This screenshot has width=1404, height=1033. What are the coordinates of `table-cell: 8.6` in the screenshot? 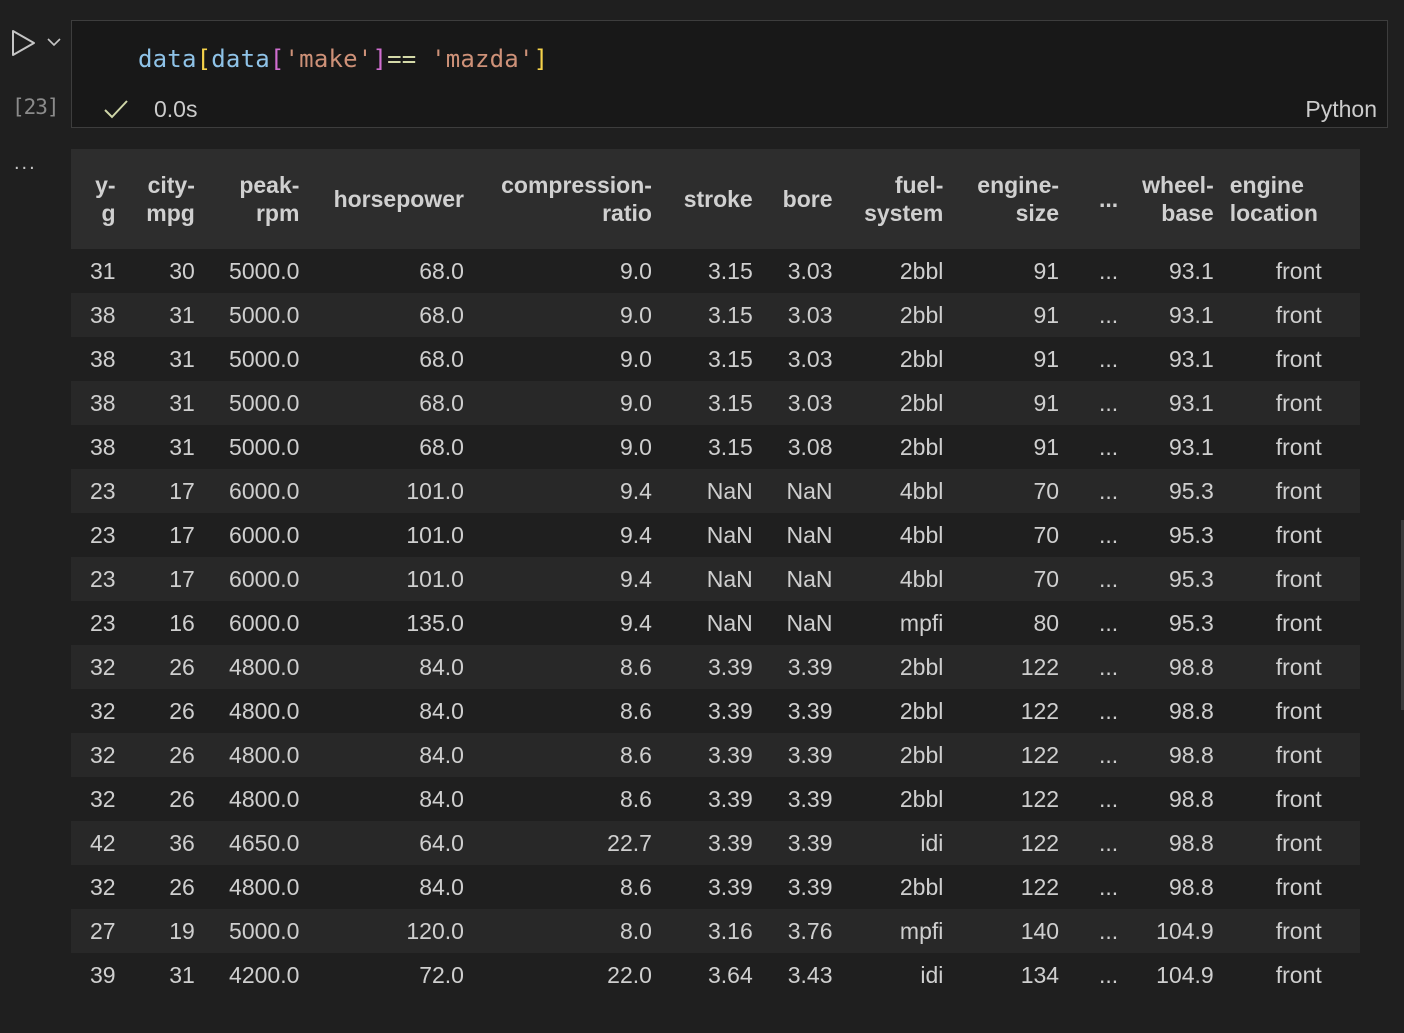 It's located at (635, 666).